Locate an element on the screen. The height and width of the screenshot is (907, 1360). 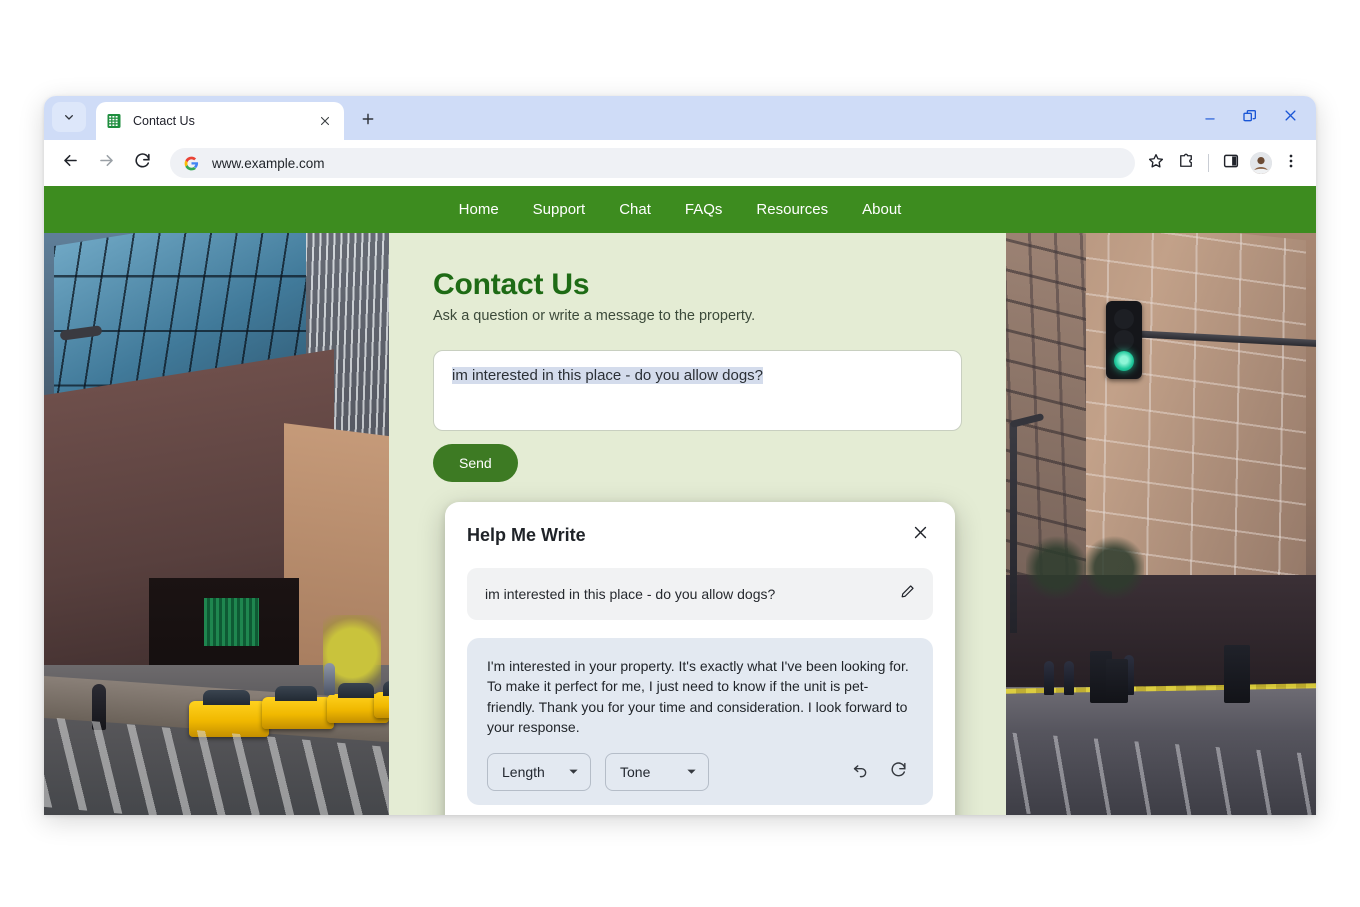
length-dropdown: Length is located at coordinates (539, 772).